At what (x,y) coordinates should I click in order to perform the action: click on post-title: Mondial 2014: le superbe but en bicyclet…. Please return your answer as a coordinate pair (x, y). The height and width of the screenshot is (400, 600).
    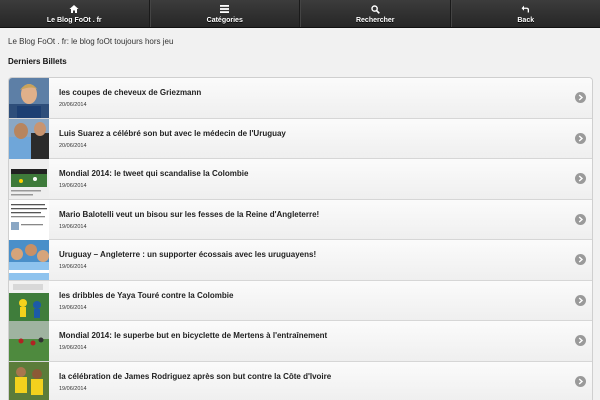
    Looking at the image, I should click on (193, 335).